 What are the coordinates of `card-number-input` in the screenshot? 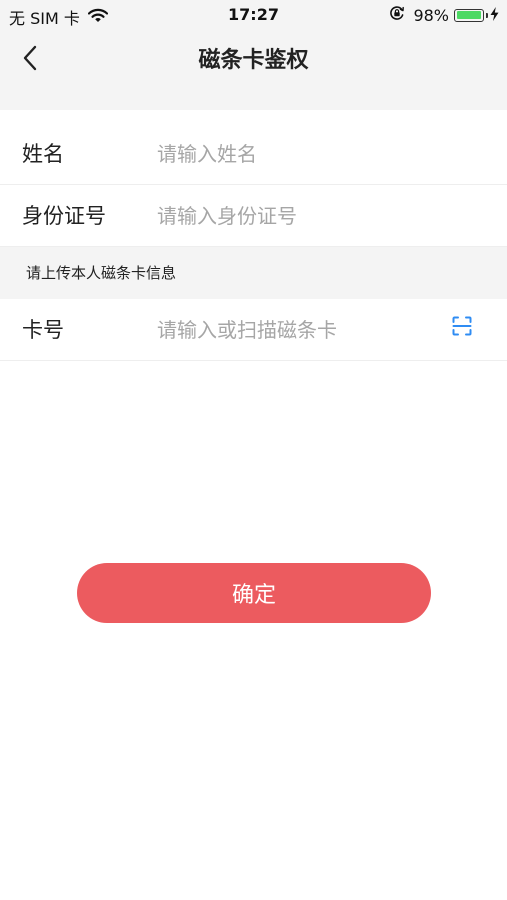 It's located at (292, 330).